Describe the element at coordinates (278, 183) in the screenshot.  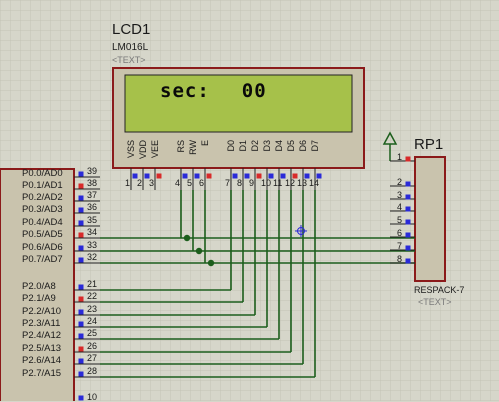
I see `lcd-pin-number: 11` at that location.